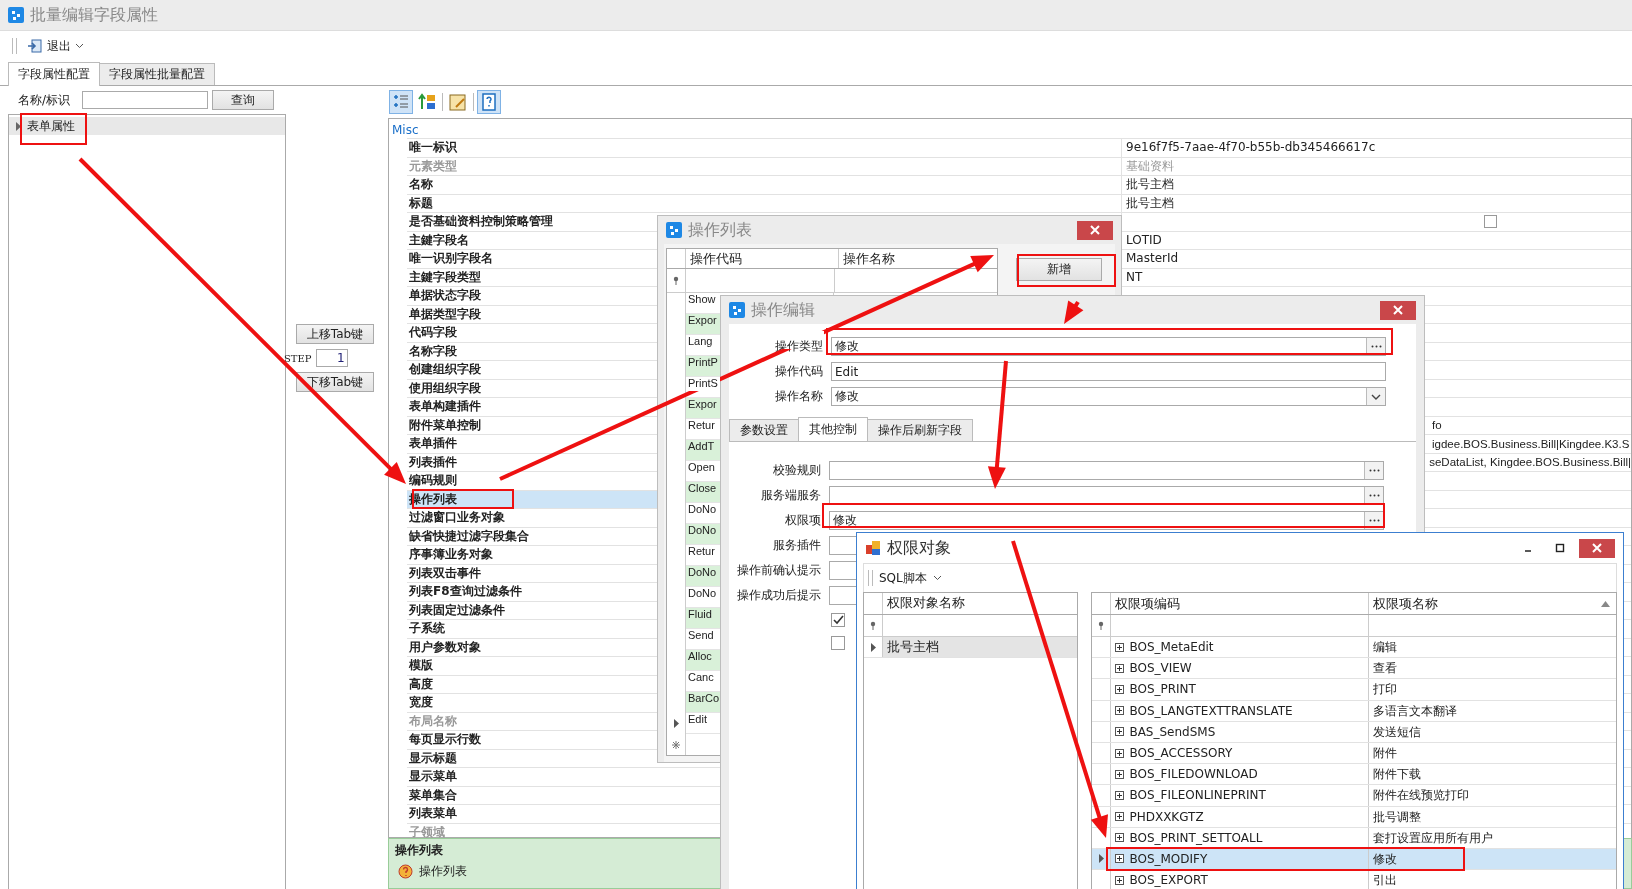 Image resolution: width=1632 pixels, height=889 pixels. Describe the element at coordinates (1144, 240) in the screenshot. I see `property-value: LOTID` at that location.